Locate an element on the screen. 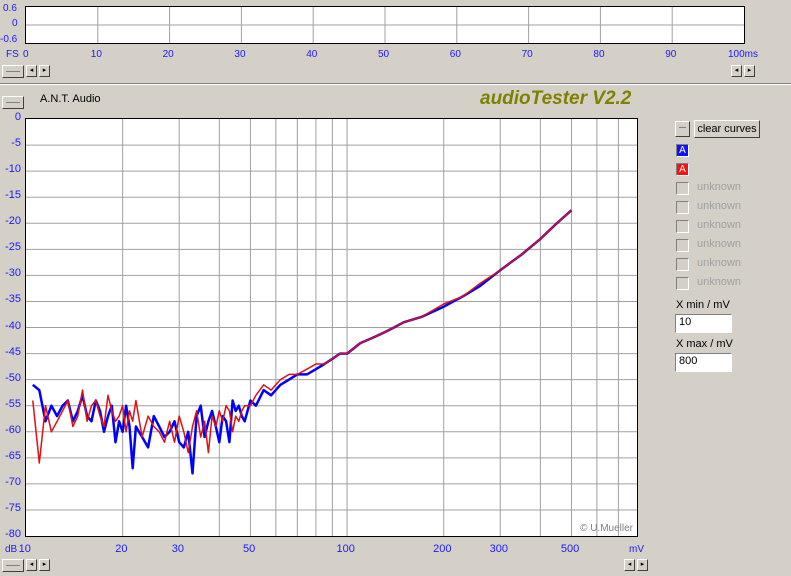  top-scroll-left-button-right: ◂ is located at coordinates (736, 71).